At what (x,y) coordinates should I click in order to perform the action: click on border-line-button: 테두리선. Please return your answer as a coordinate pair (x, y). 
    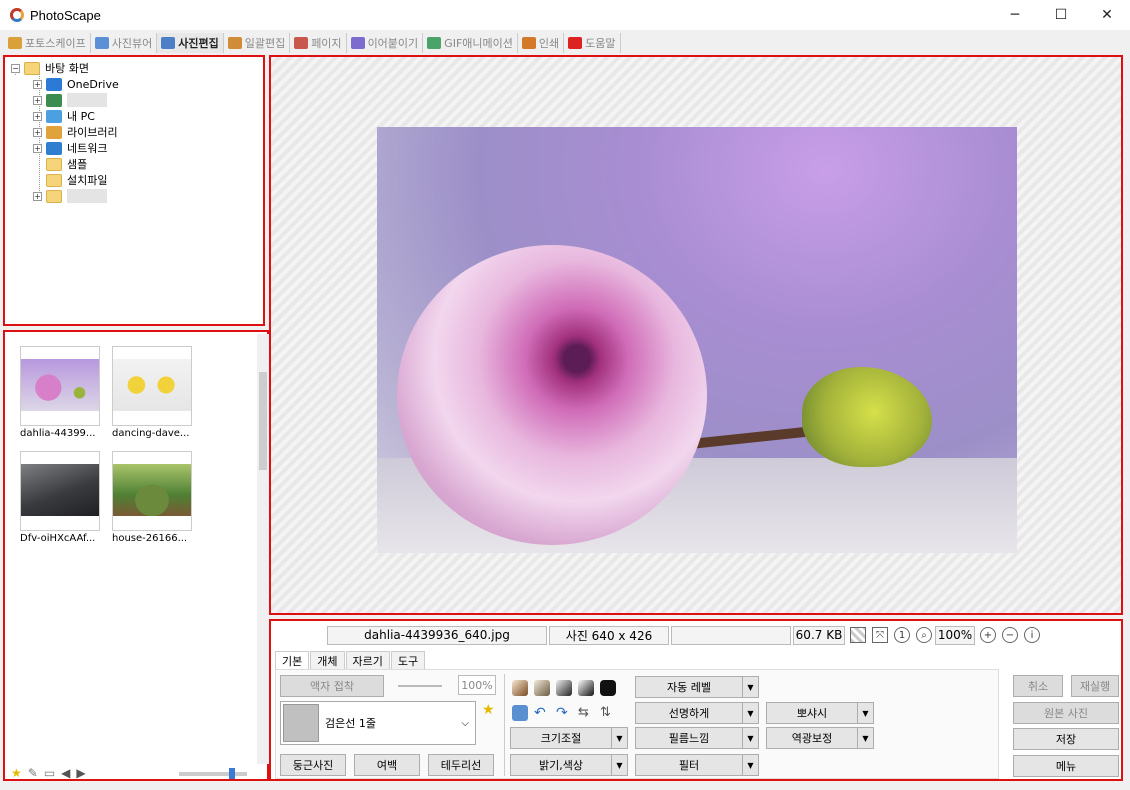
    Looking at the image, I should click on (461, 765).